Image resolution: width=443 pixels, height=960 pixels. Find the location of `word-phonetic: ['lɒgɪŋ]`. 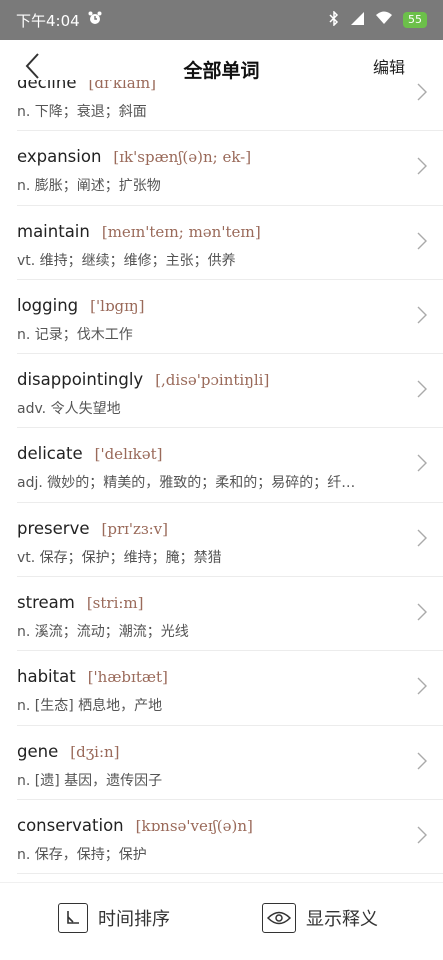

word-phonetic: ['lɒgɪŋ] is located at coordinates (117, 305).